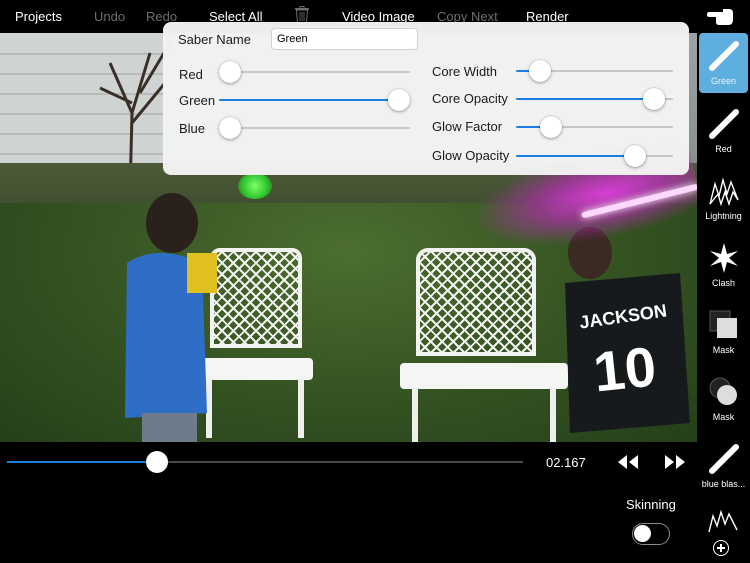 This screenshot has width=750, height=563. Describe the element at coordinates (651, 504) in the screenshot. I see `skinning-label: Skinning` at that location.